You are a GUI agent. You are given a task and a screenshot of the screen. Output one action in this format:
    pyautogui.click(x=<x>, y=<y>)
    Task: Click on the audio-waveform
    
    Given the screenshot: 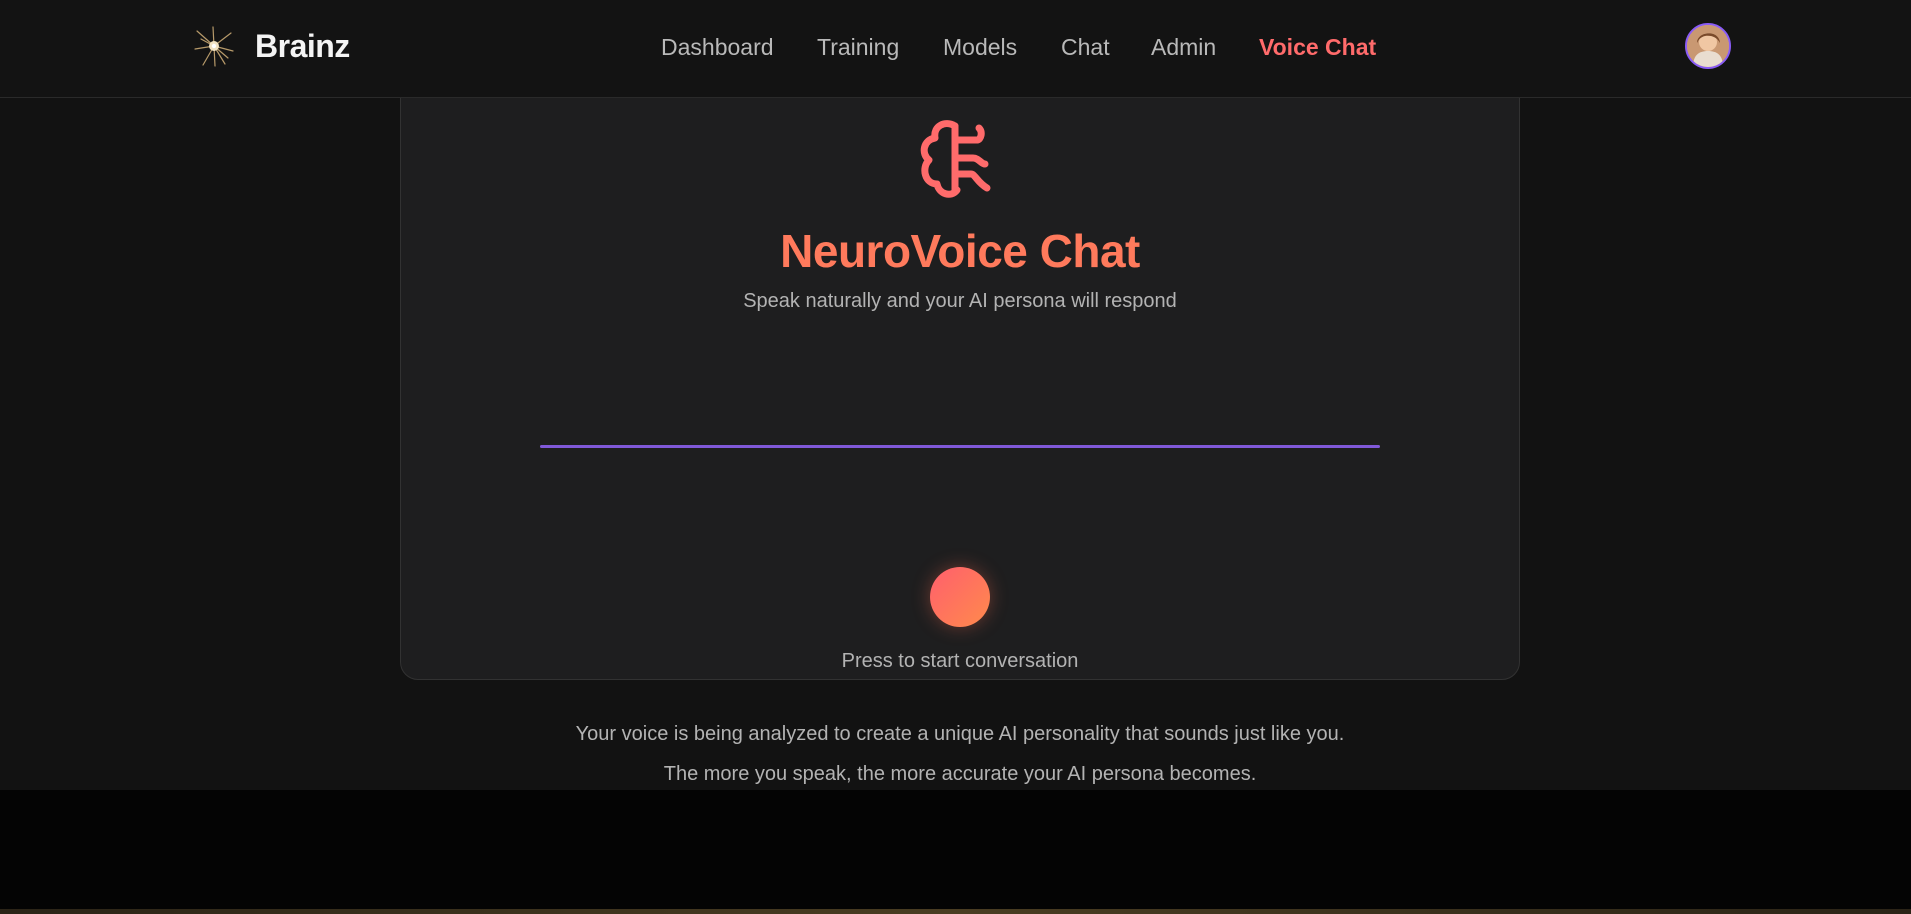 What is the action you would take?
    pyautogui.click(x=960, y=446)
    